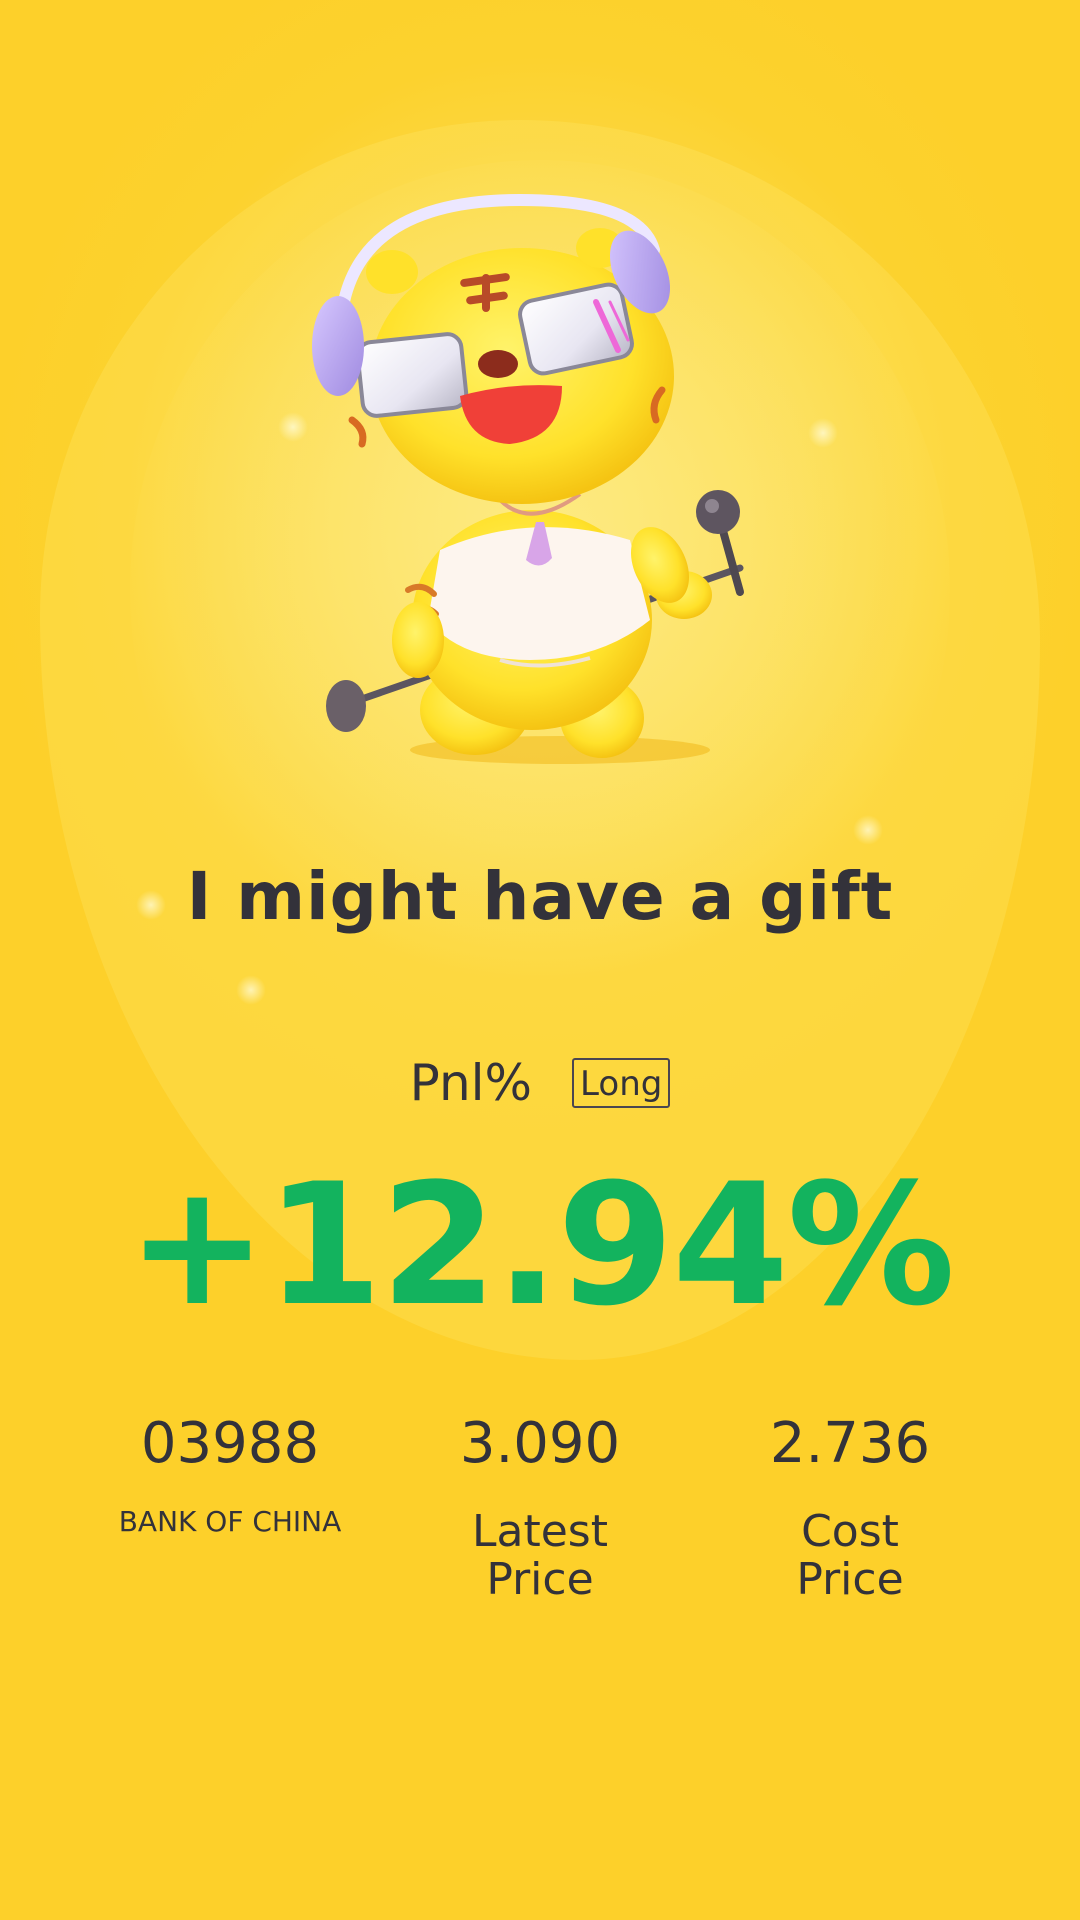 This screenshot has height=1920, width=1080. I want to click on pnl-label: Pnl%, so click(471, 1083).